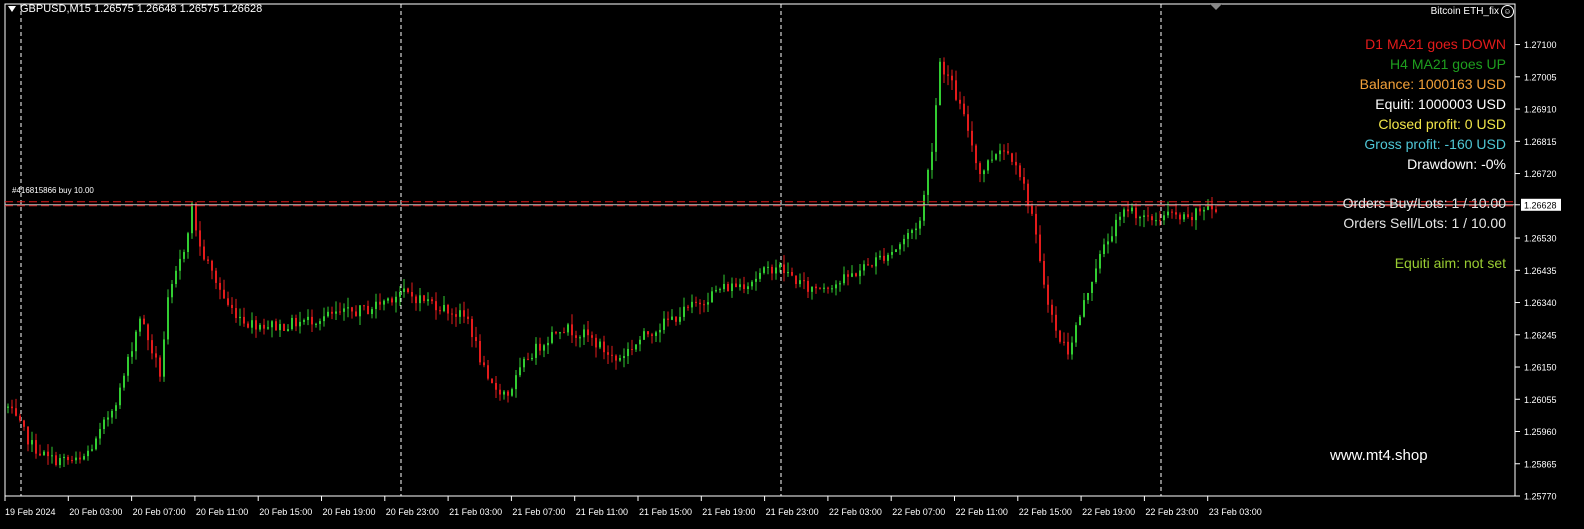 The image size is (1584, 529). Describe the element at coordinates (1442, 124) in the screenshot. I see `info-line-4: Closed profit: 0 USD` at that location.